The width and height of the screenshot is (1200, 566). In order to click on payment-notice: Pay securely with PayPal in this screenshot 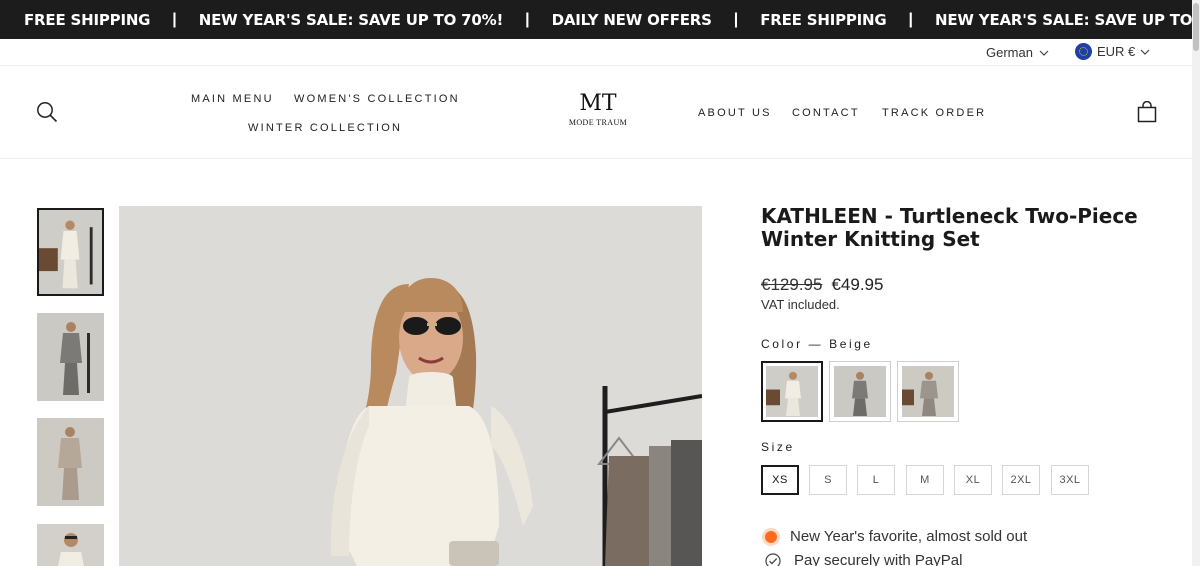, I will do `click(863, 559)`.